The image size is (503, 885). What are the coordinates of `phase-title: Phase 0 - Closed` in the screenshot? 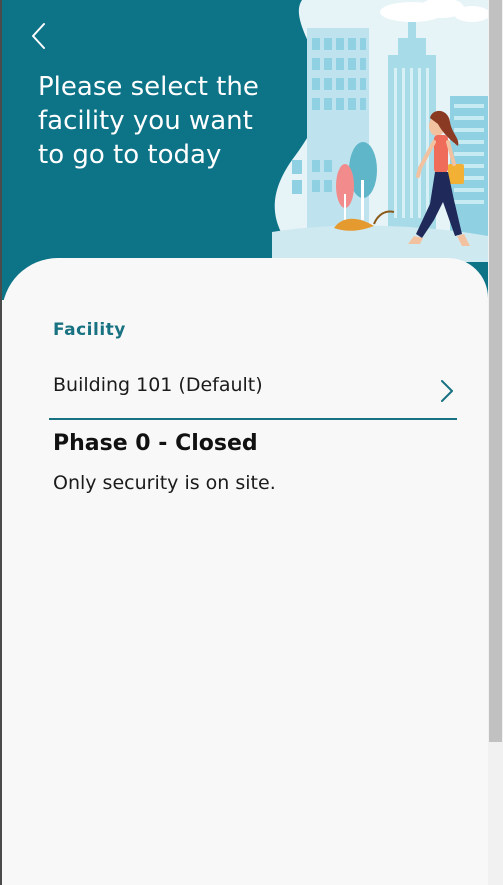 It's located at (155, 443).